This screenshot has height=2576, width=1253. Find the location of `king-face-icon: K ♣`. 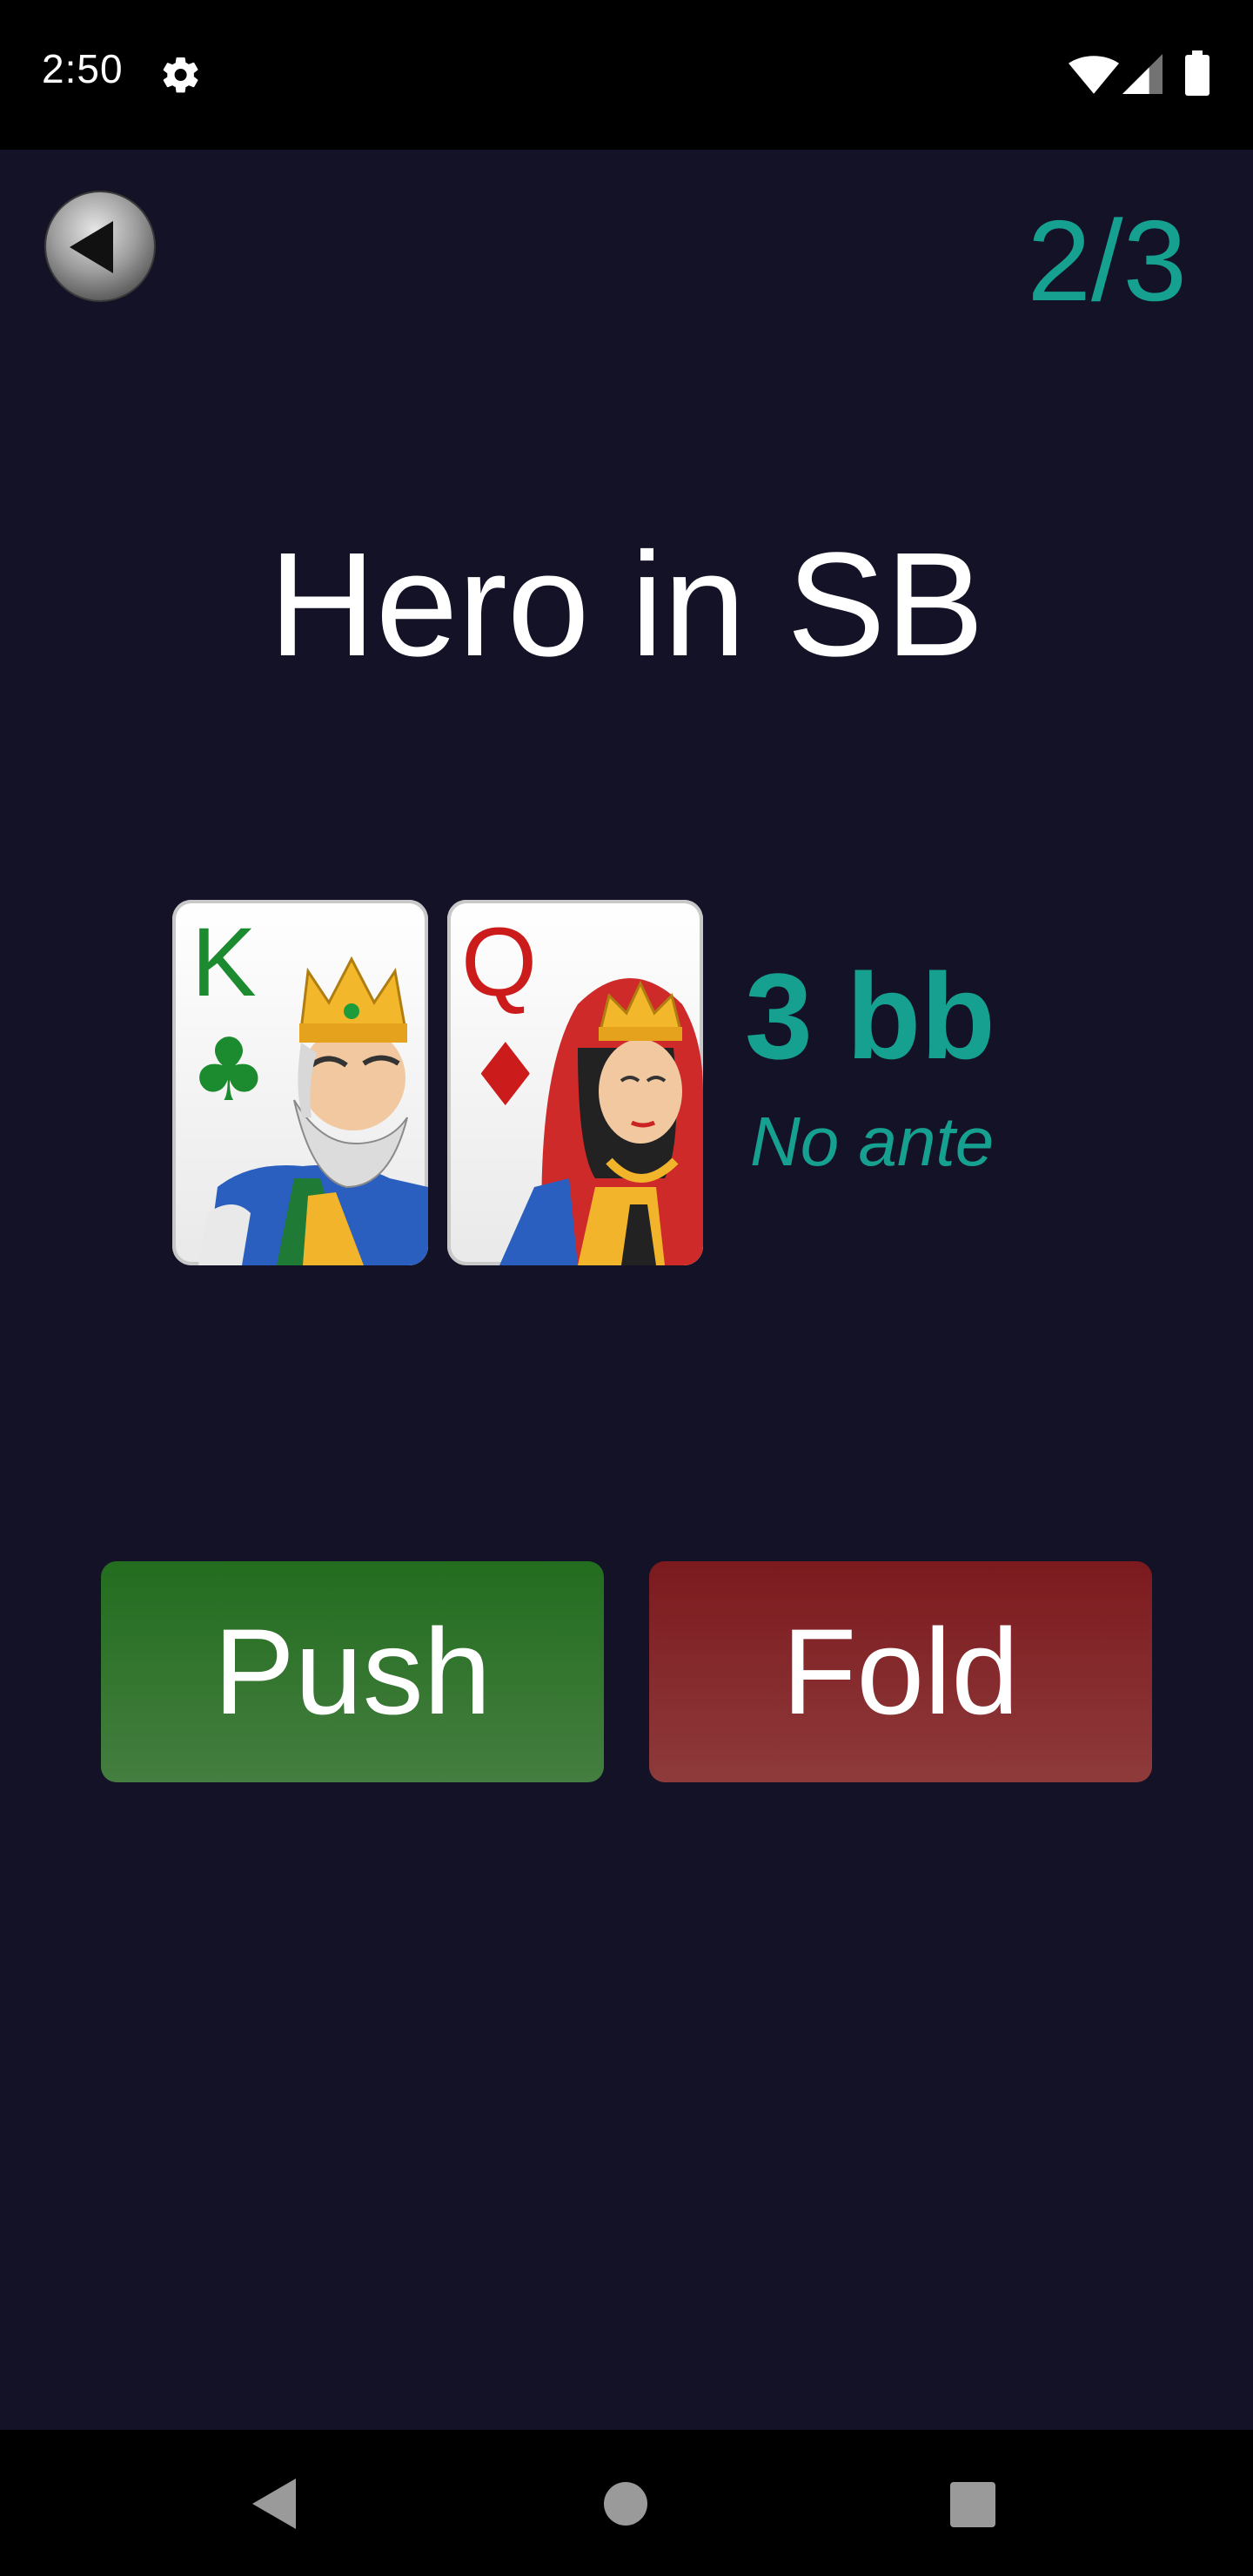

king-face-icon: K ♣ is located at coordinates (309, 1086).